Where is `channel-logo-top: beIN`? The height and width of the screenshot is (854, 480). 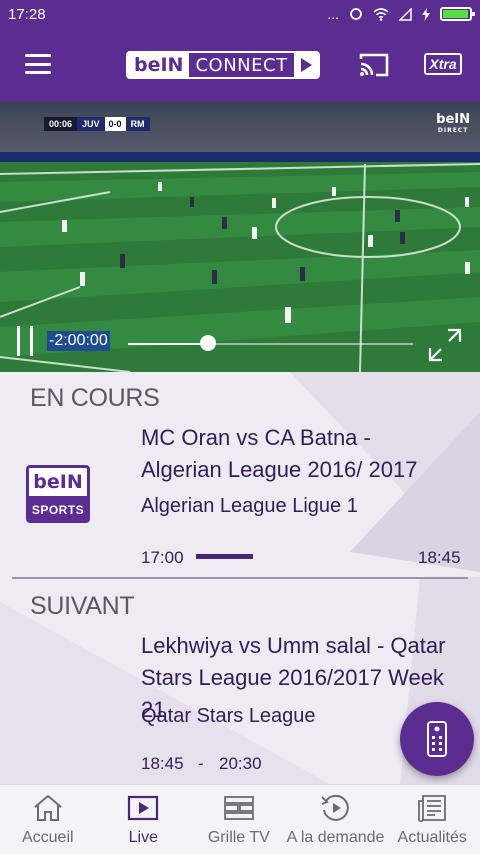 channel-logo-top: beIN is located at coordinates (58, 482).